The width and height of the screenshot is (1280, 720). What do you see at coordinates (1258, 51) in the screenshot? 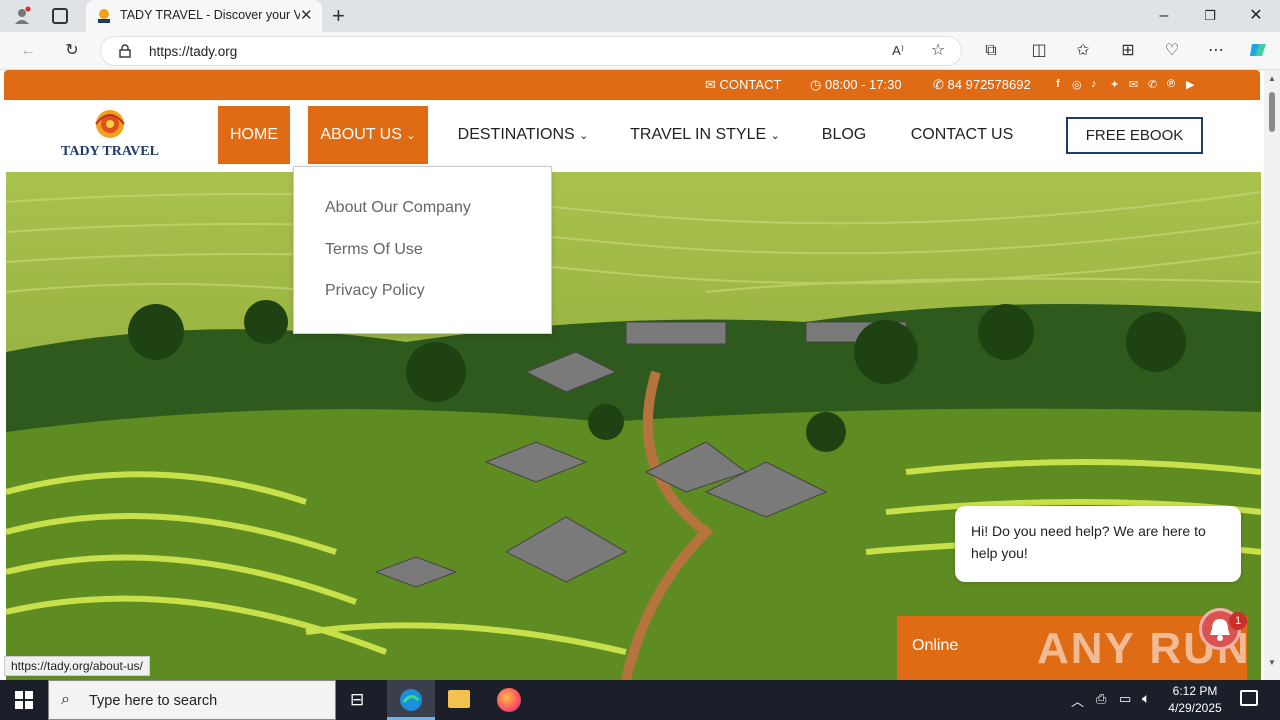
I see `copilot-icon` at bounding box center [1258, 51].